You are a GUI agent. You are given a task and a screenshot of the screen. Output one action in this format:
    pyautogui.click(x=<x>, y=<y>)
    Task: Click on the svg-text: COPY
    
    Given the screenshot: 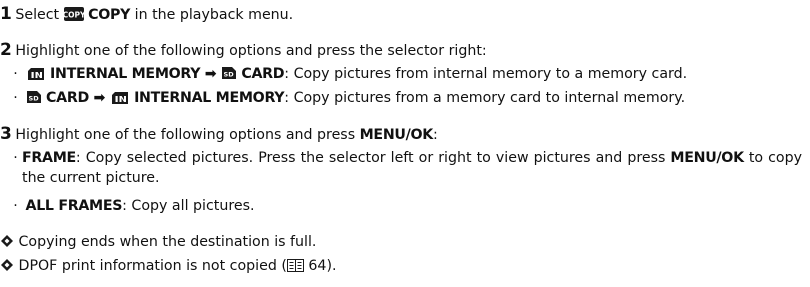 What is the action you would take?
    pyautogui.click(x=74, y=15)
    